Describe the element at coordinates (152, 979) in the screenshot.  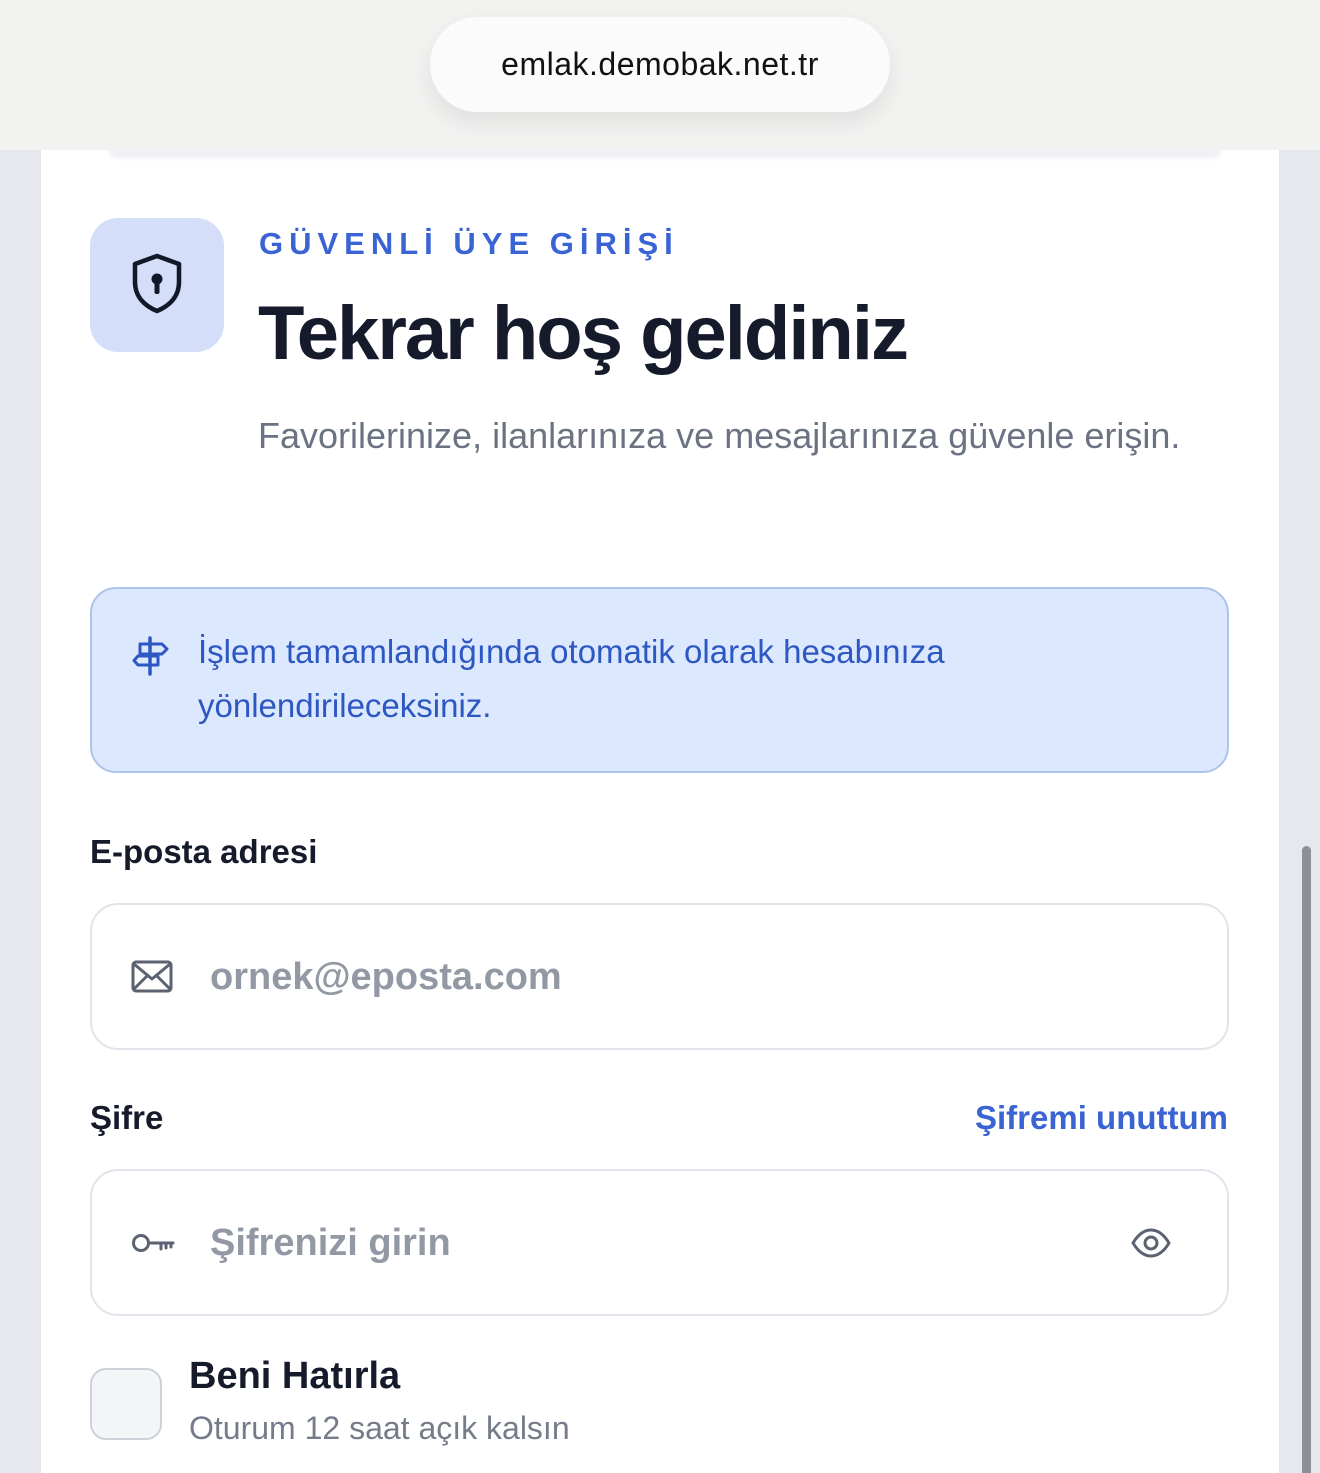
I see `envelope-icon` at that location.